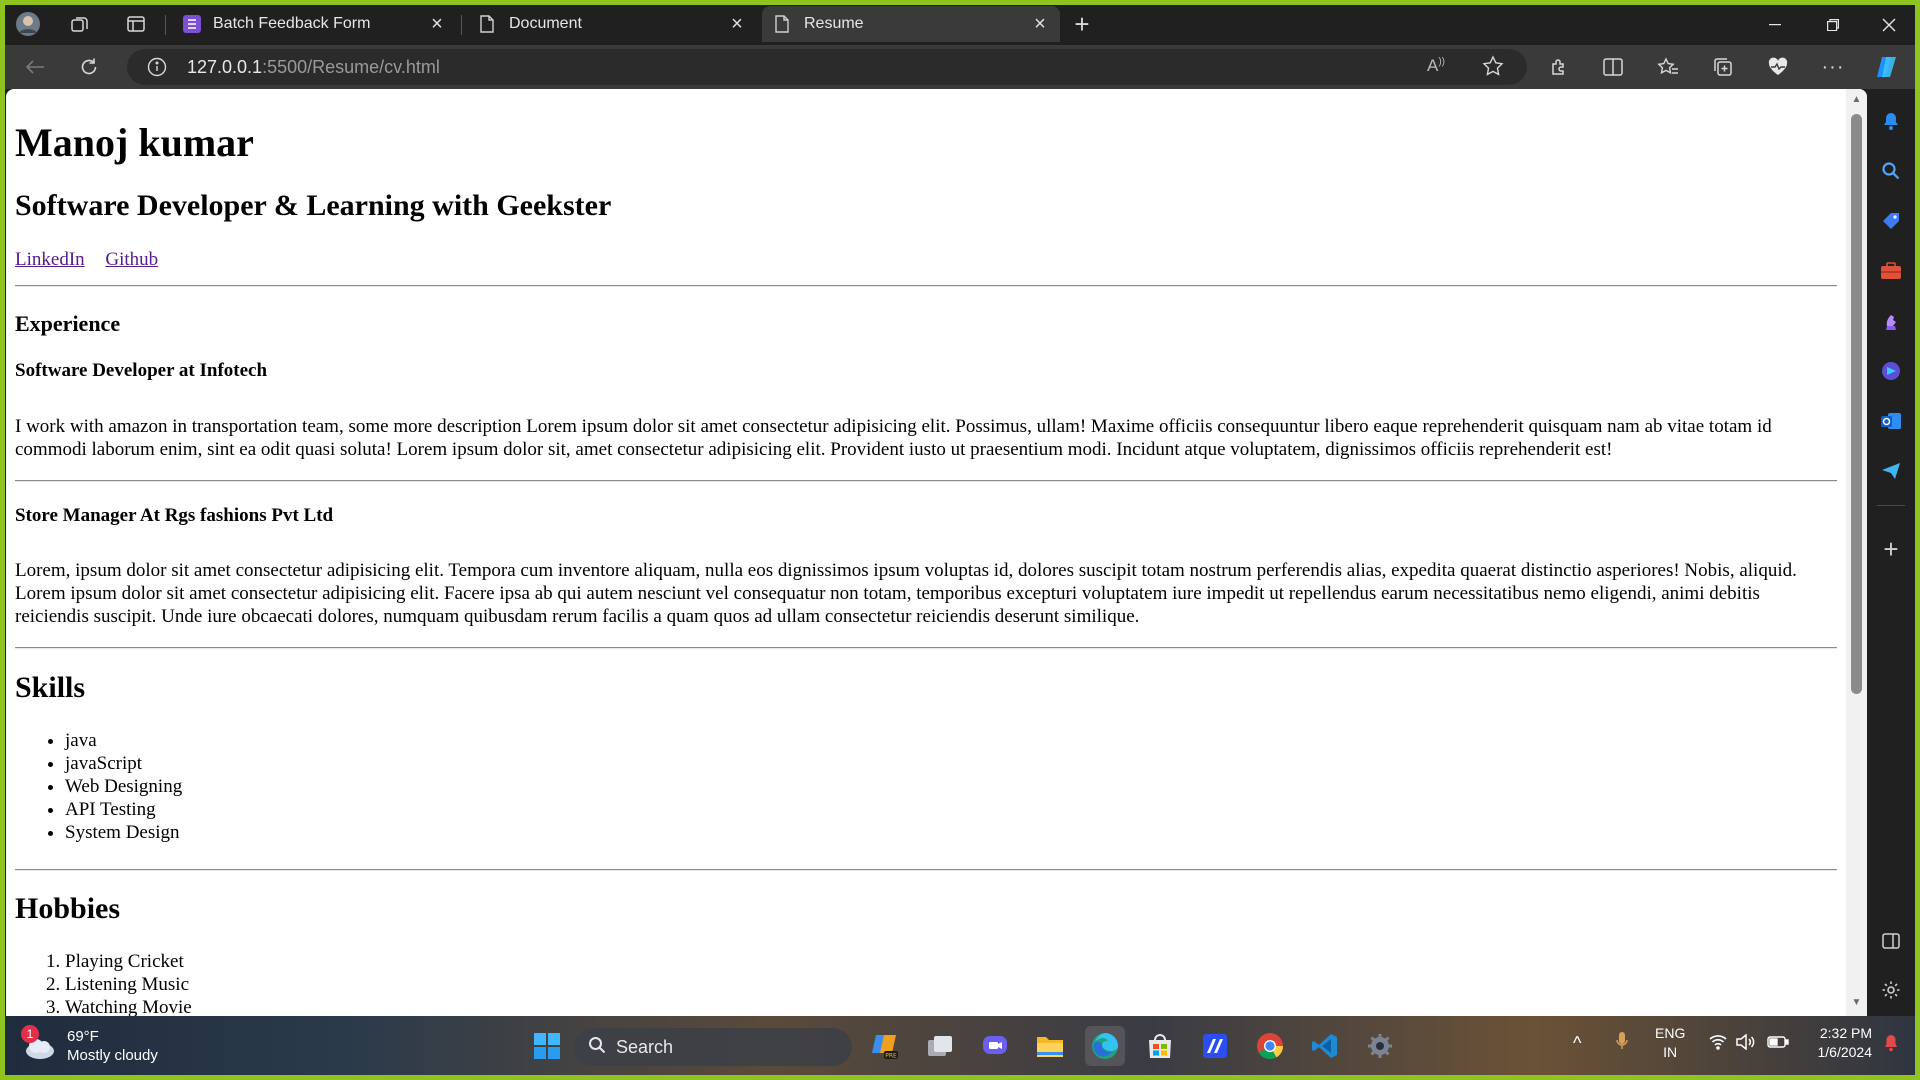 This screenshot has height=1080, width=1920. What do you see at coordinates (1891, 221) in the screenshot?
I see `shopping-tag-icon` at bounding box center [1891, 221].